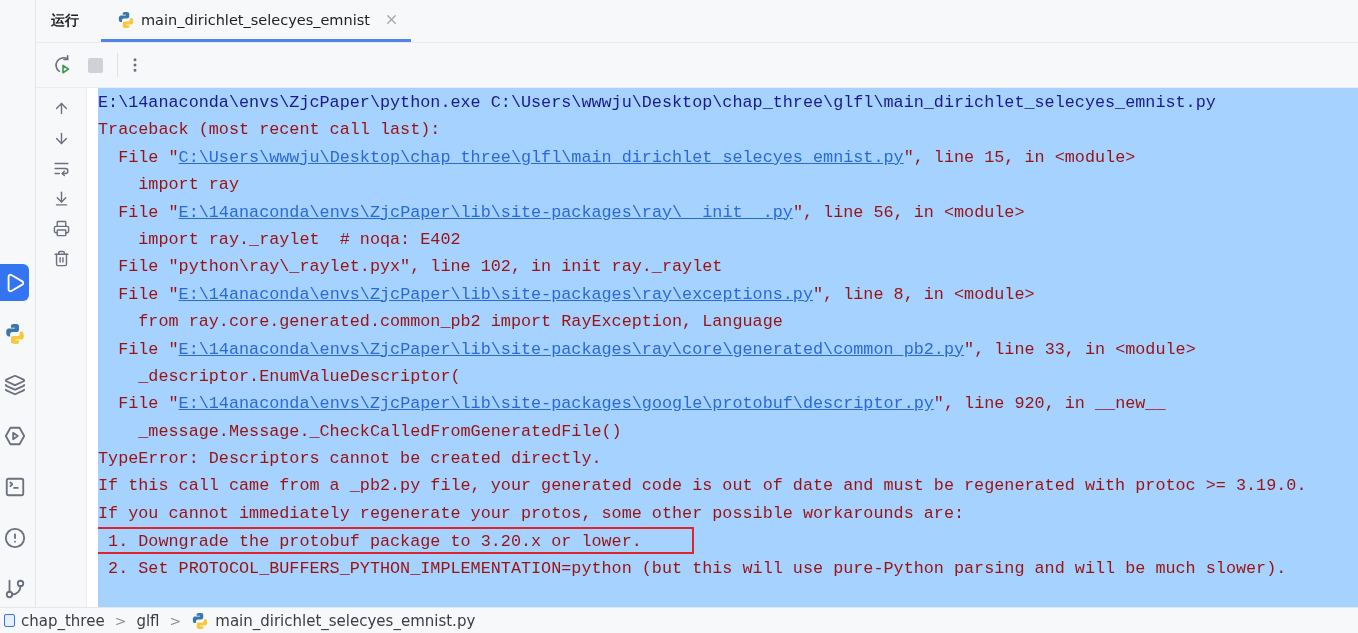 Image resolution: width=1358 pixels, height=633 pixels. What do you see at coordinates (14, 537) in the screenshot?
I see `alert-icon` at bounding box center [14, 537].